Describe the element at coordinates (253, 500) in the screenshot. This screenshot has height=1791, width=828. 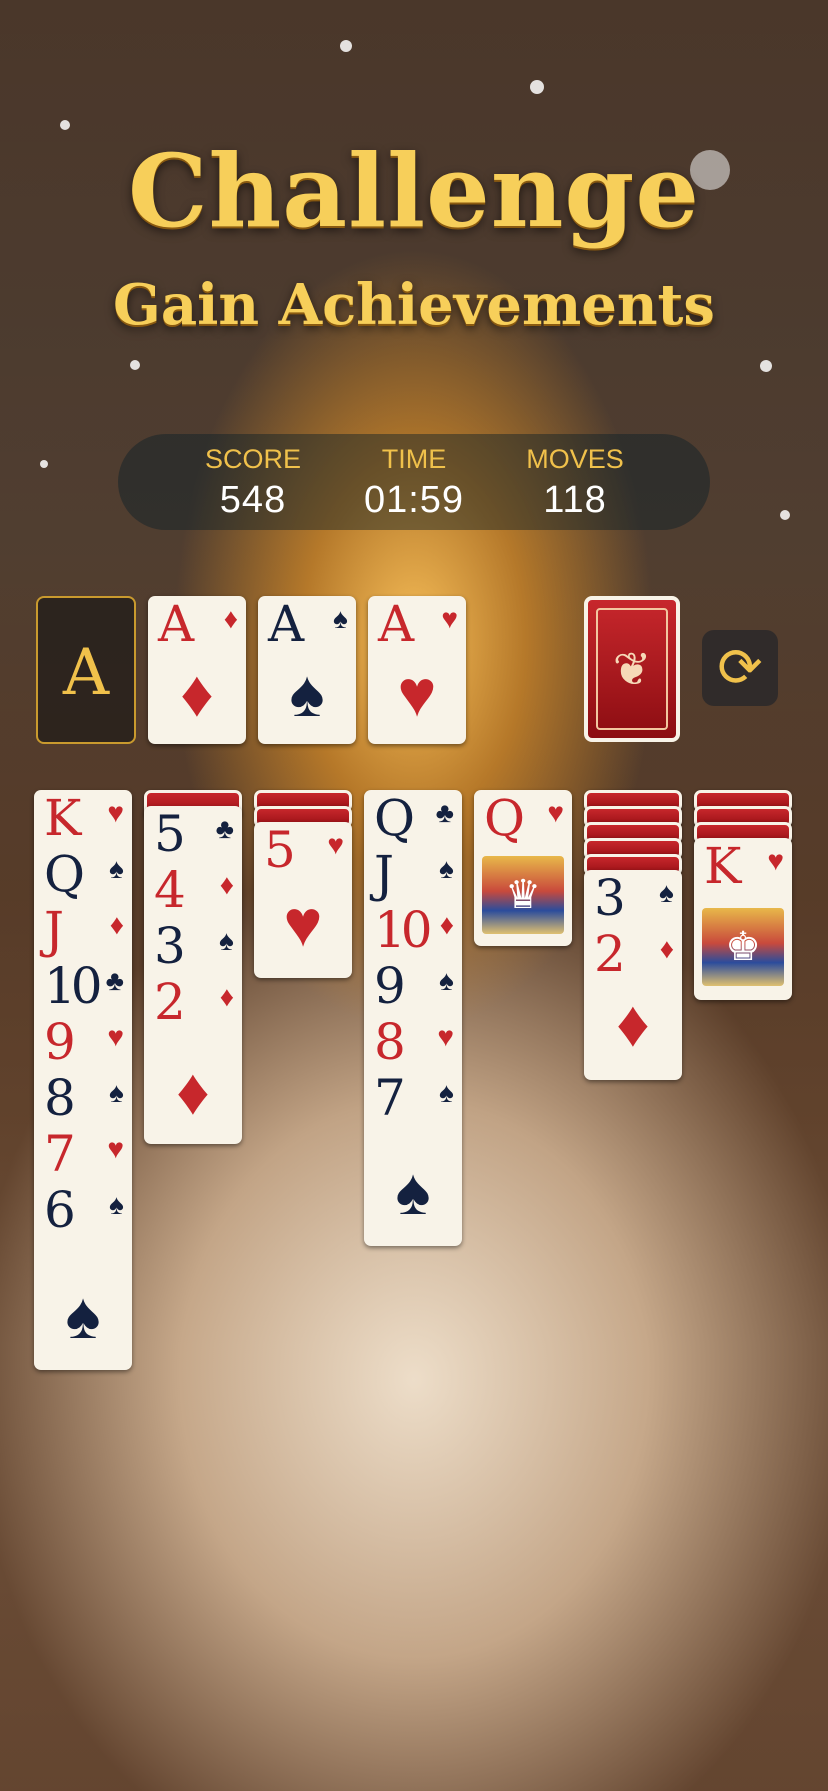
I see `score-value: 548` at that location.